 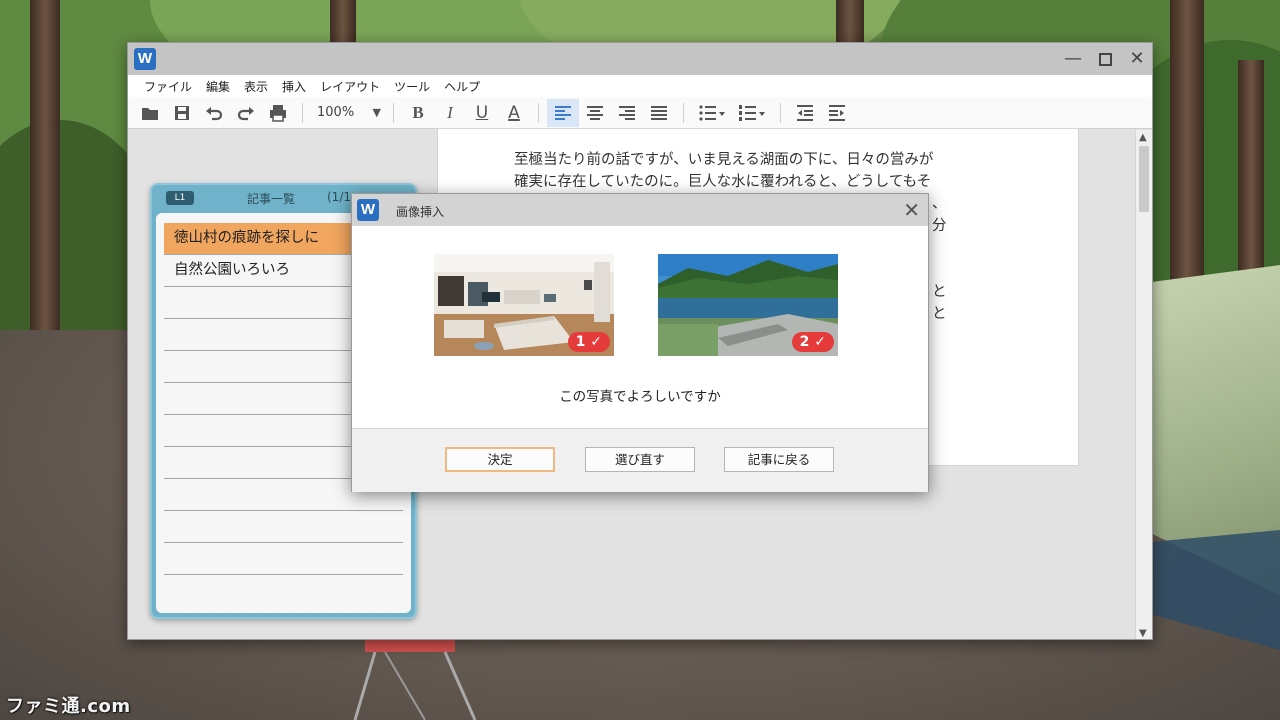 What do you see at coordinates (939, 226) in the screenshot?
I see `document-line-fragment: 分` at bounding box center [939, 226].